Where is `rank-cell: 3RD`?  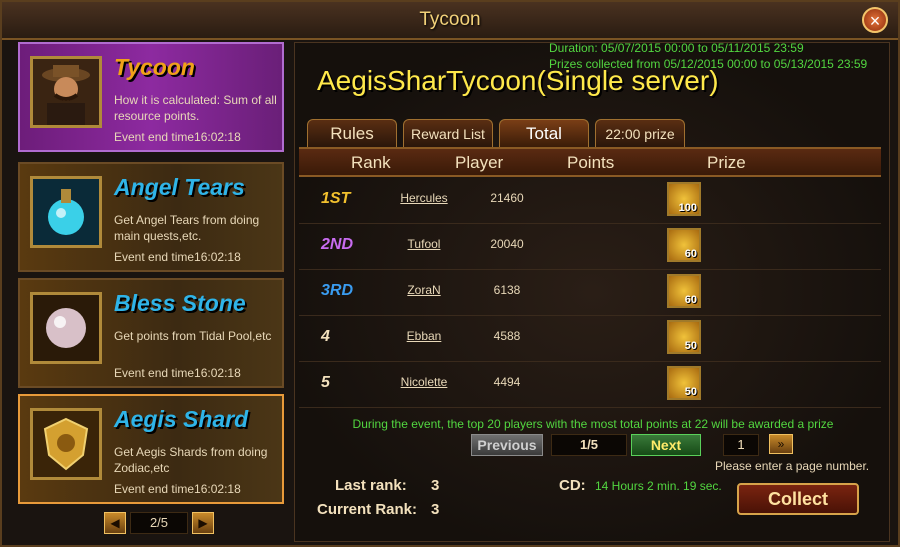 rank-cell: 3RD is located at coordinates (337, 290).